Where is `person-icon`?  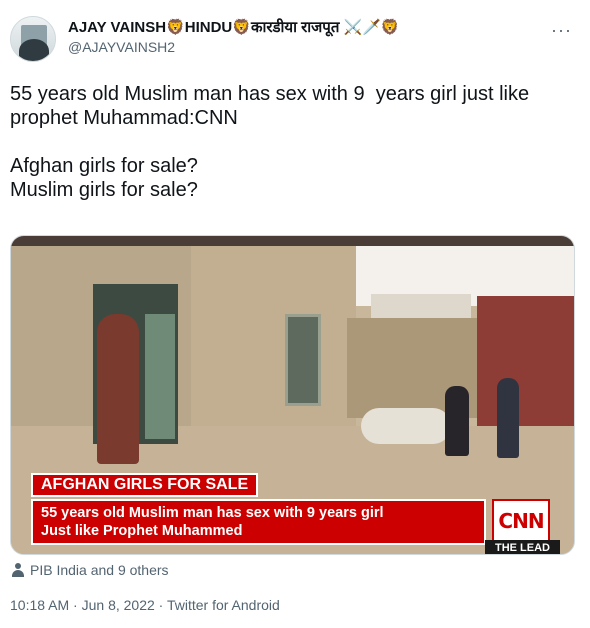
person-icon is located at coordinates (18, 570).